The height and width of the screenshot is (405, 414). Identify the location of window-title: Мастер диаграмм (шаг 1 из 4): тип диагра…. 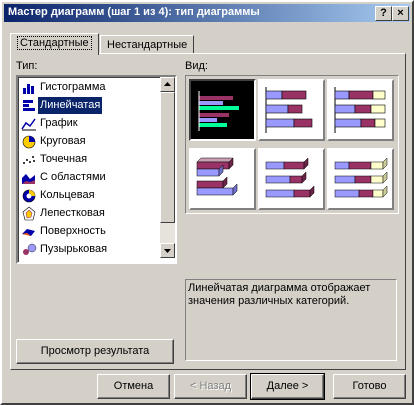
(134, 12).